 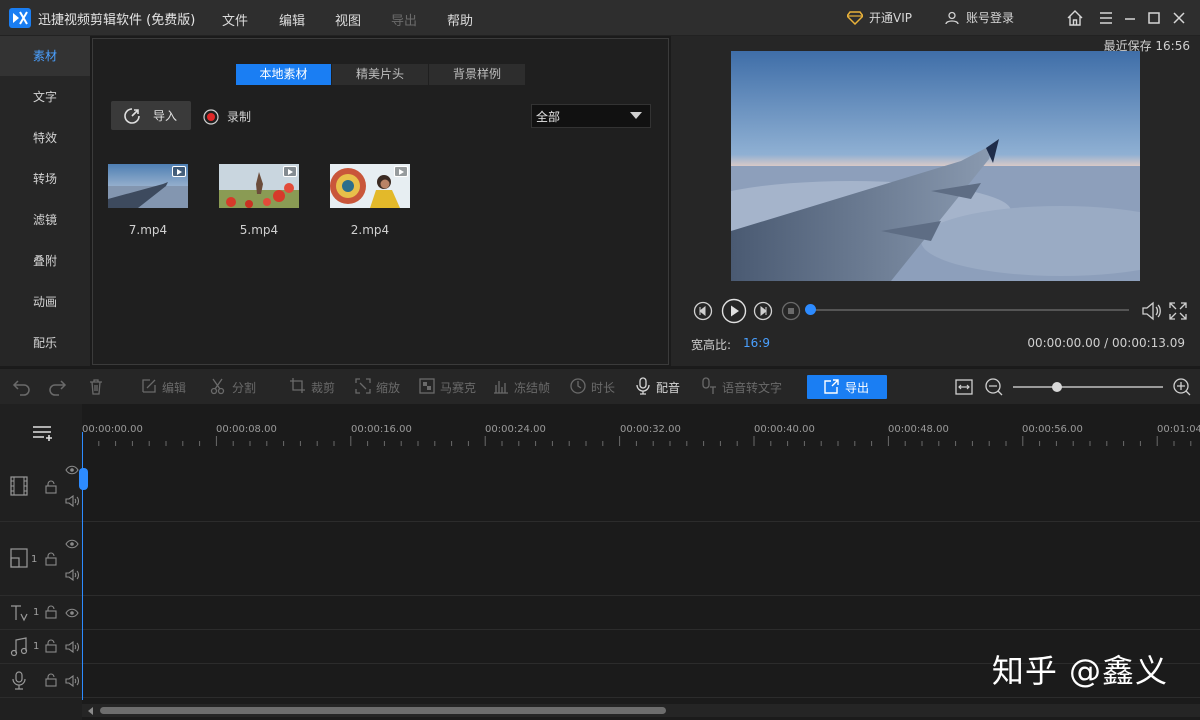 I want to click on fullscreen-icon, so click(x=1178, y=311).